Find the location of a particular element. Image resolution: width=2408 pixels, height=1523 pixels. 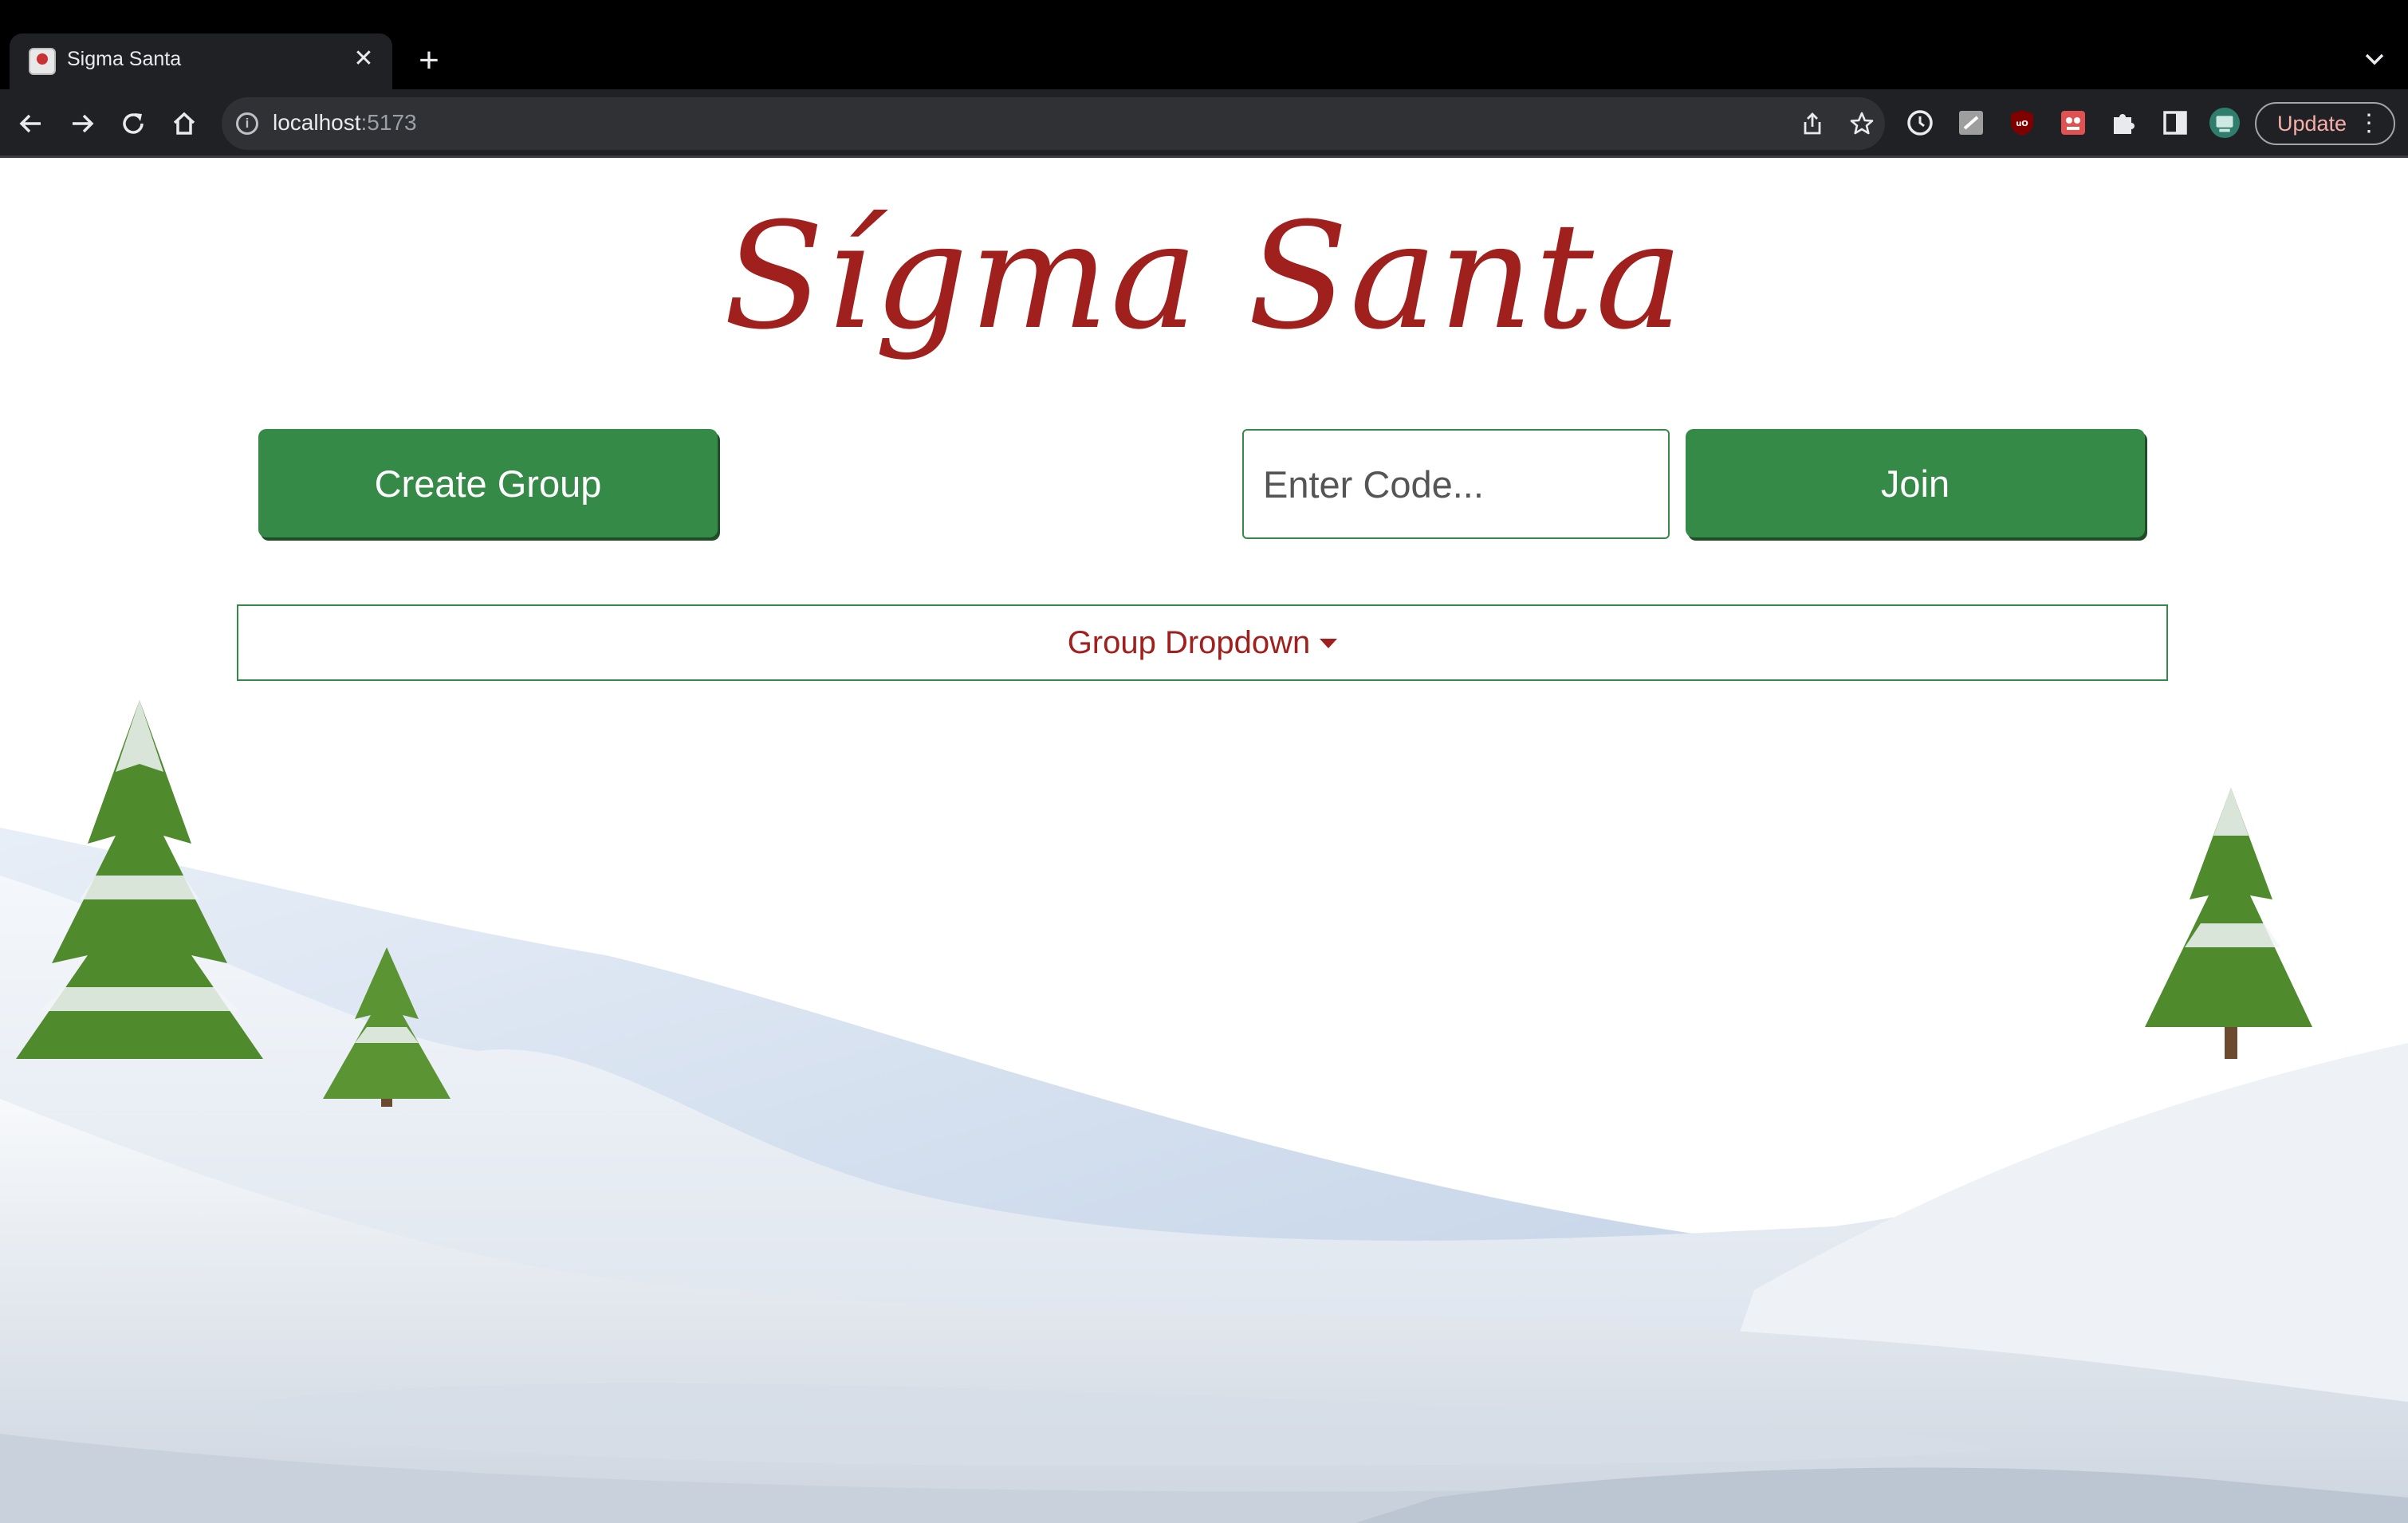

share-icon is located at coordinates (1812, 123).